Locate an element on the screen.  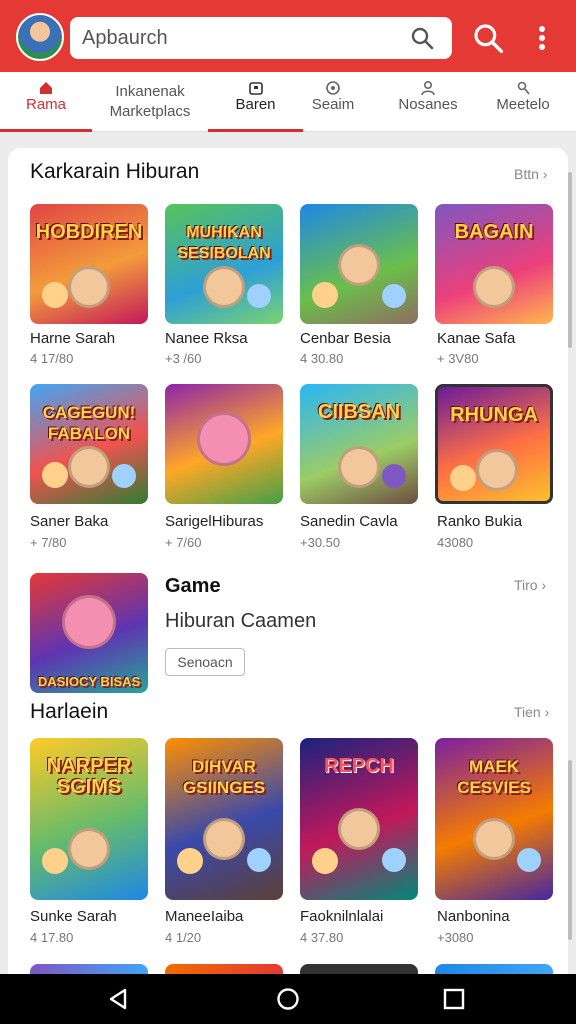
tab-seaim: Seaim is located at coordinates (333, 102).